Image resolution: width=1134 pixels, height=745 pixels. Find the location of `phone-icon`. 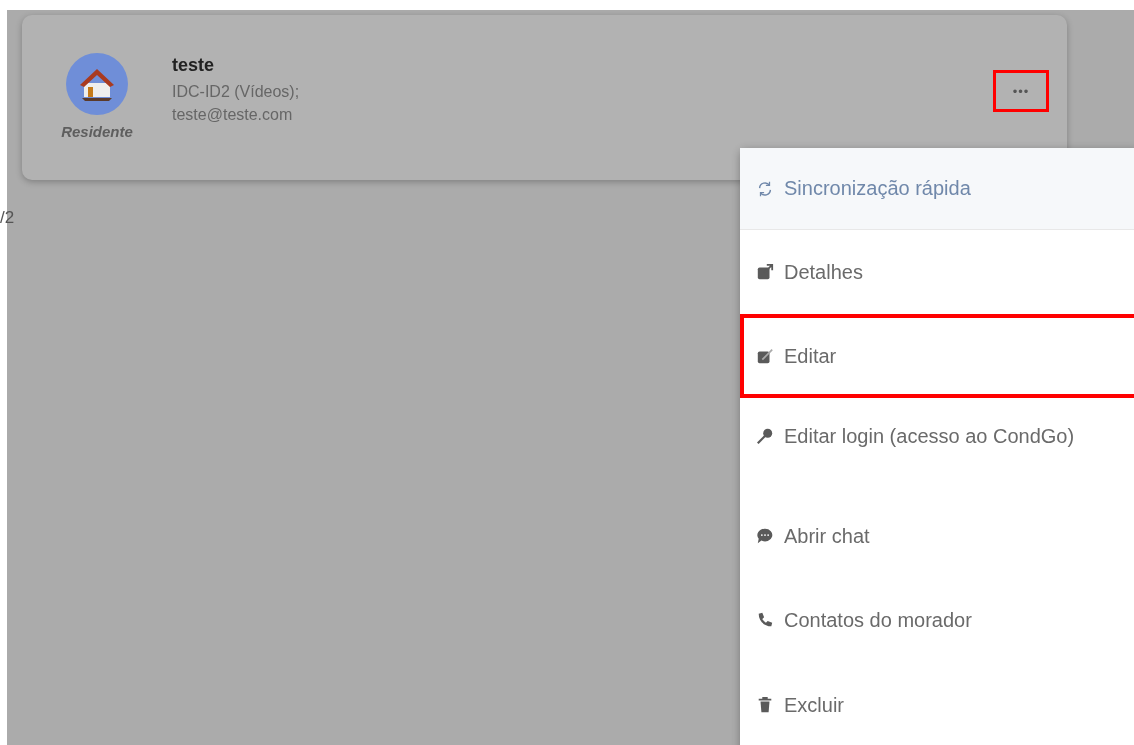

phone-icon is located at coordinates (765, 620).